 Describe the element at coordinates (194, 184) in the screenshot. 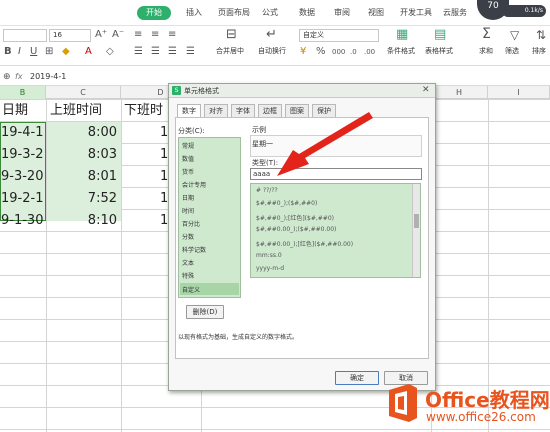

I see `list-item: 会计专用` at that location.